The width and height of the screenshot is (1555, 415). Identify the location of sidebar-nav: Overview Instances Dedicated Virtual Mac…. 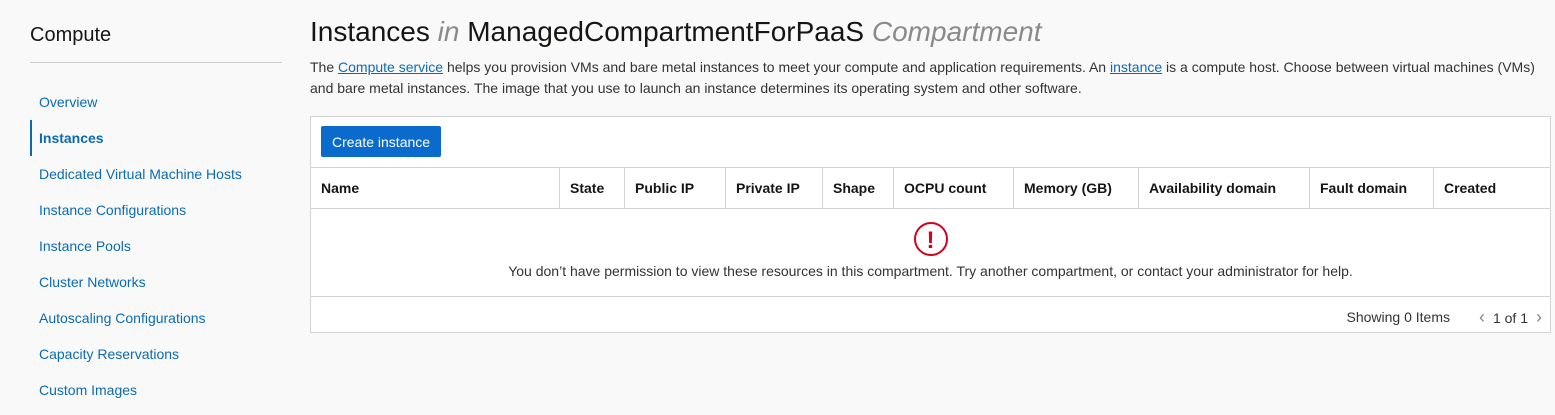
(156, 246).